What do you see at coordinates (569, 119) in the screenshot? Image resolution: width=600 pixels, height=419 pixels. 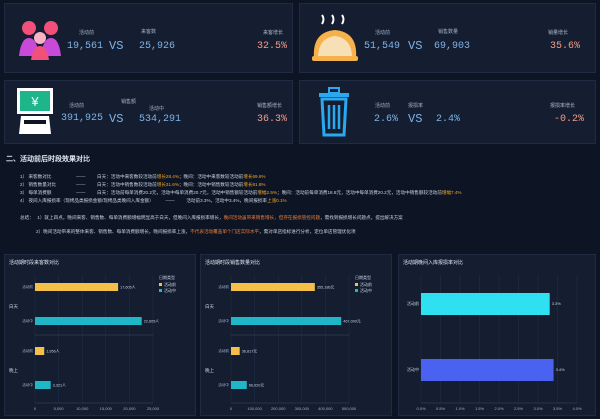 I see `growth-value: -0.2%` at bounding box center [569, 119].